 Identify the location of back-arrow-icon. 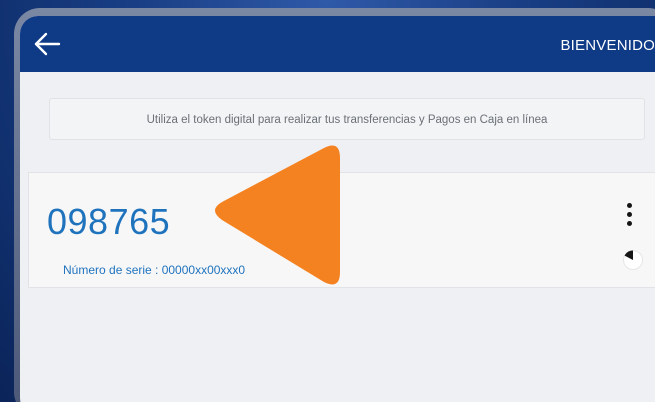
(47, 44).